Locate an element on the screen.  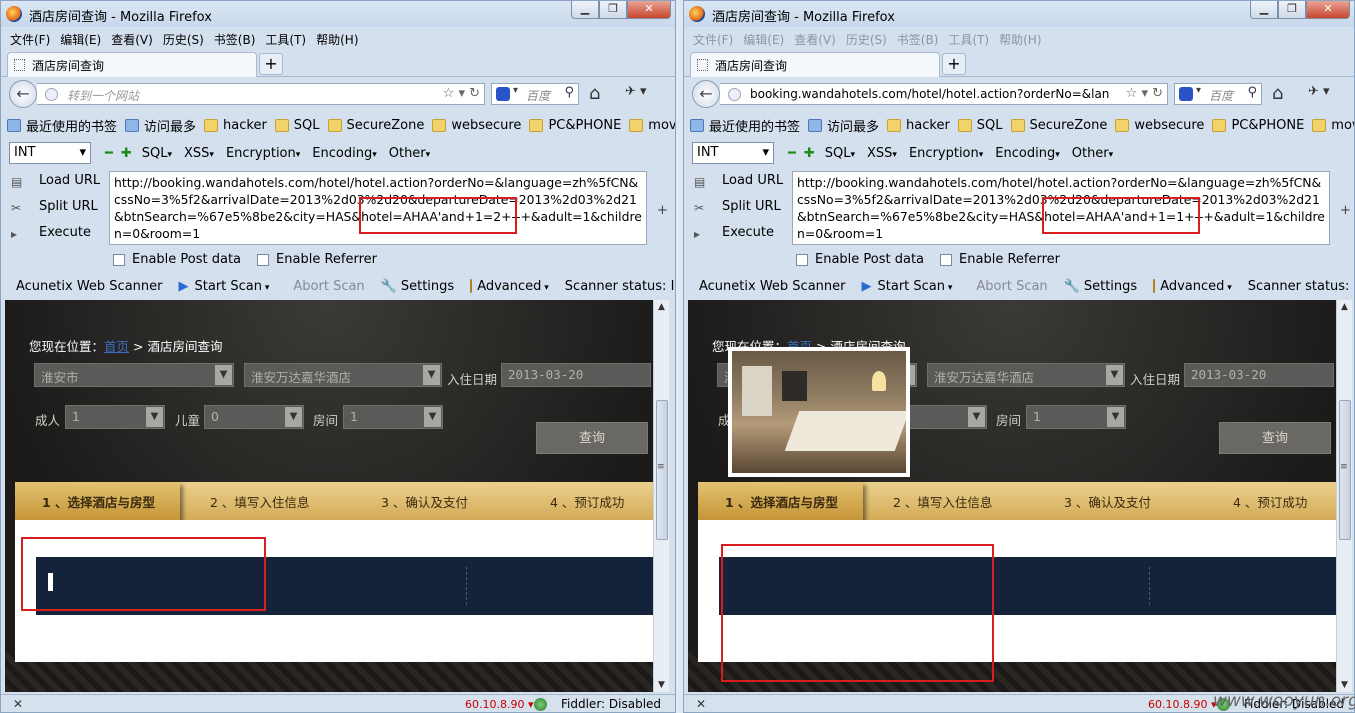
address-bar: 转到一个网站 ☆ ▾ ↻ is located at coordinates (261, 94).